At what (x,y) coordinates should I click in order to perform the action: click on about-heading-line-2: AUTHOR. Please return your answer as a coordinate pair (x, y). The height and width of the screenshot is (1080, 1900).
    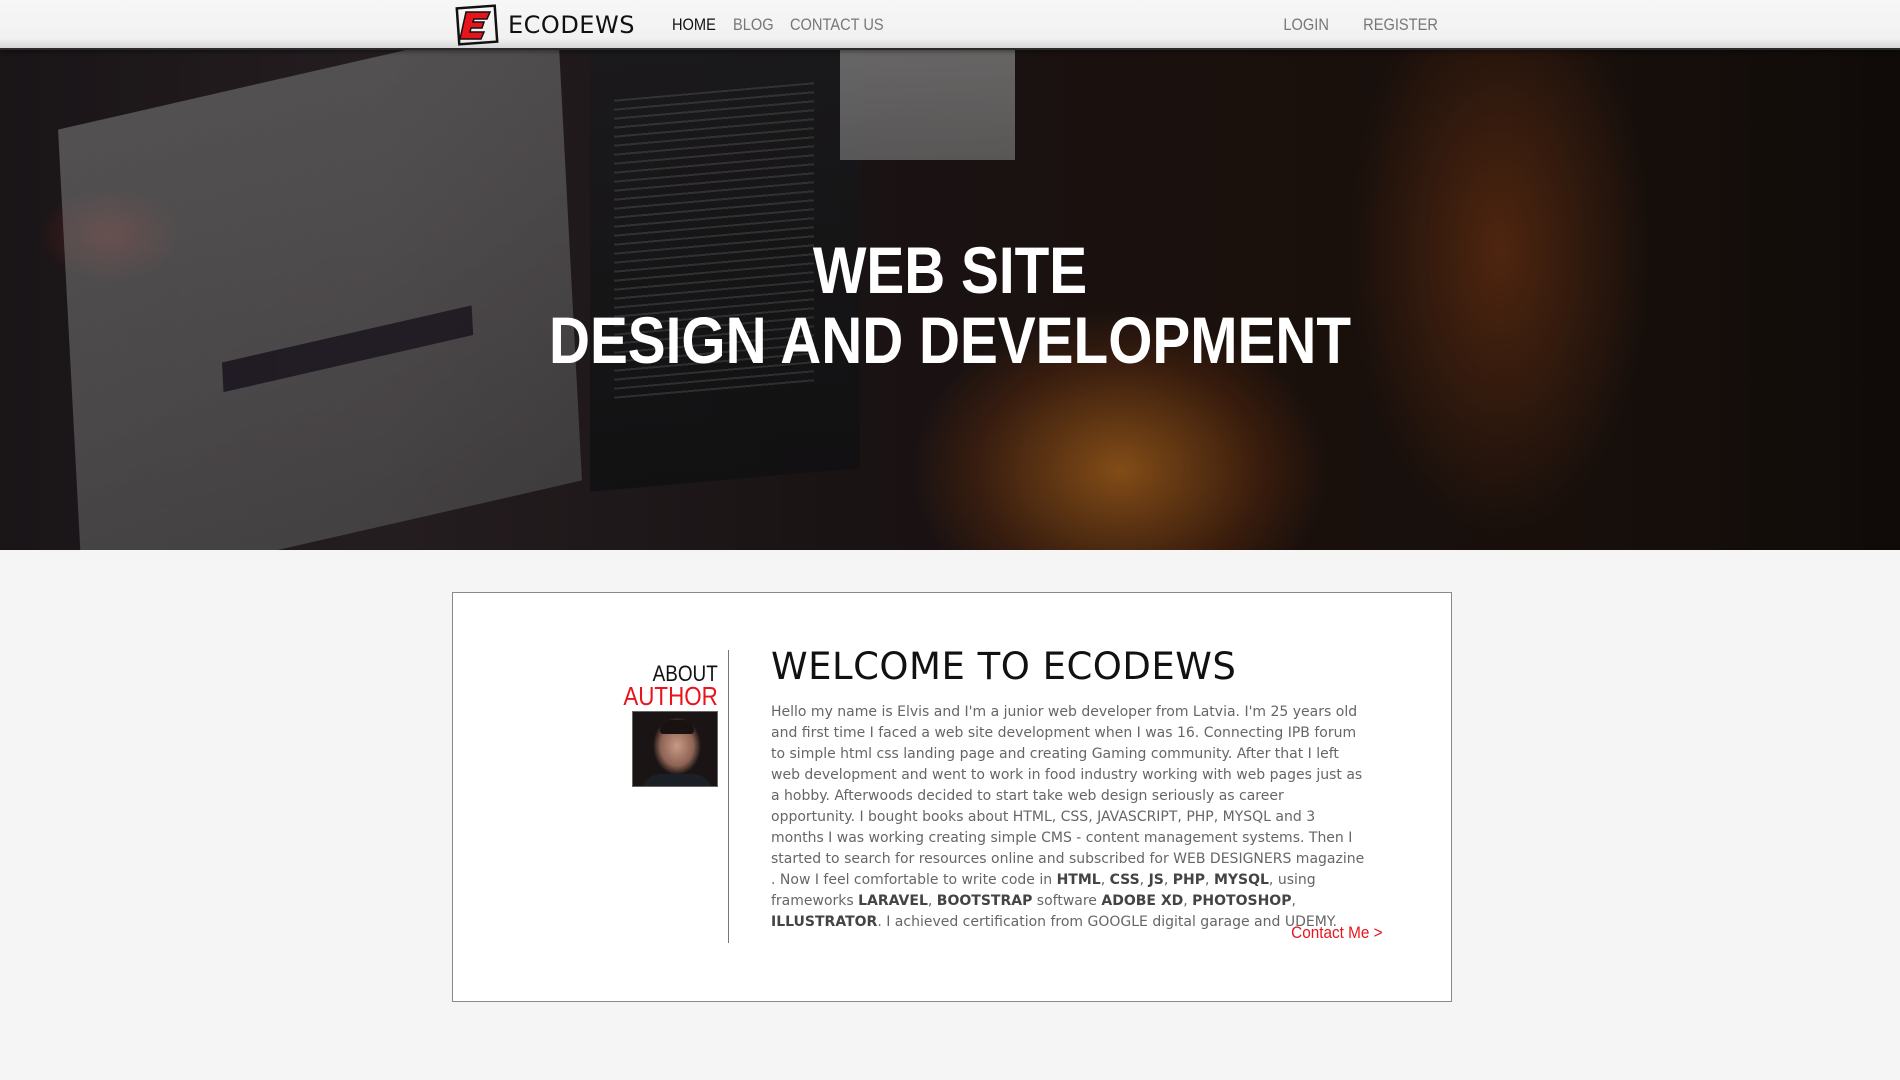
    Looking at the image, I should click on (670, 696).